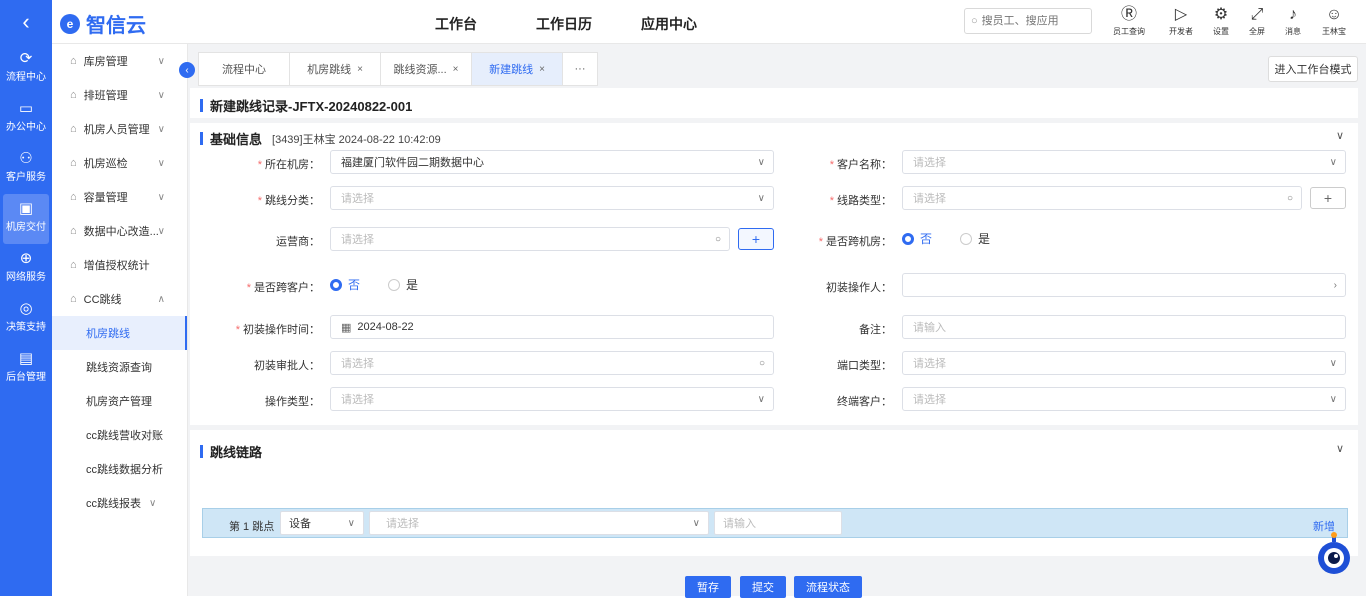 The image size is (1366, 598). What do you see at coordinates (539, 523) in the screenshot?
I see `hop-device-select: 请选择 ∨` at bounding box center [539, 523].